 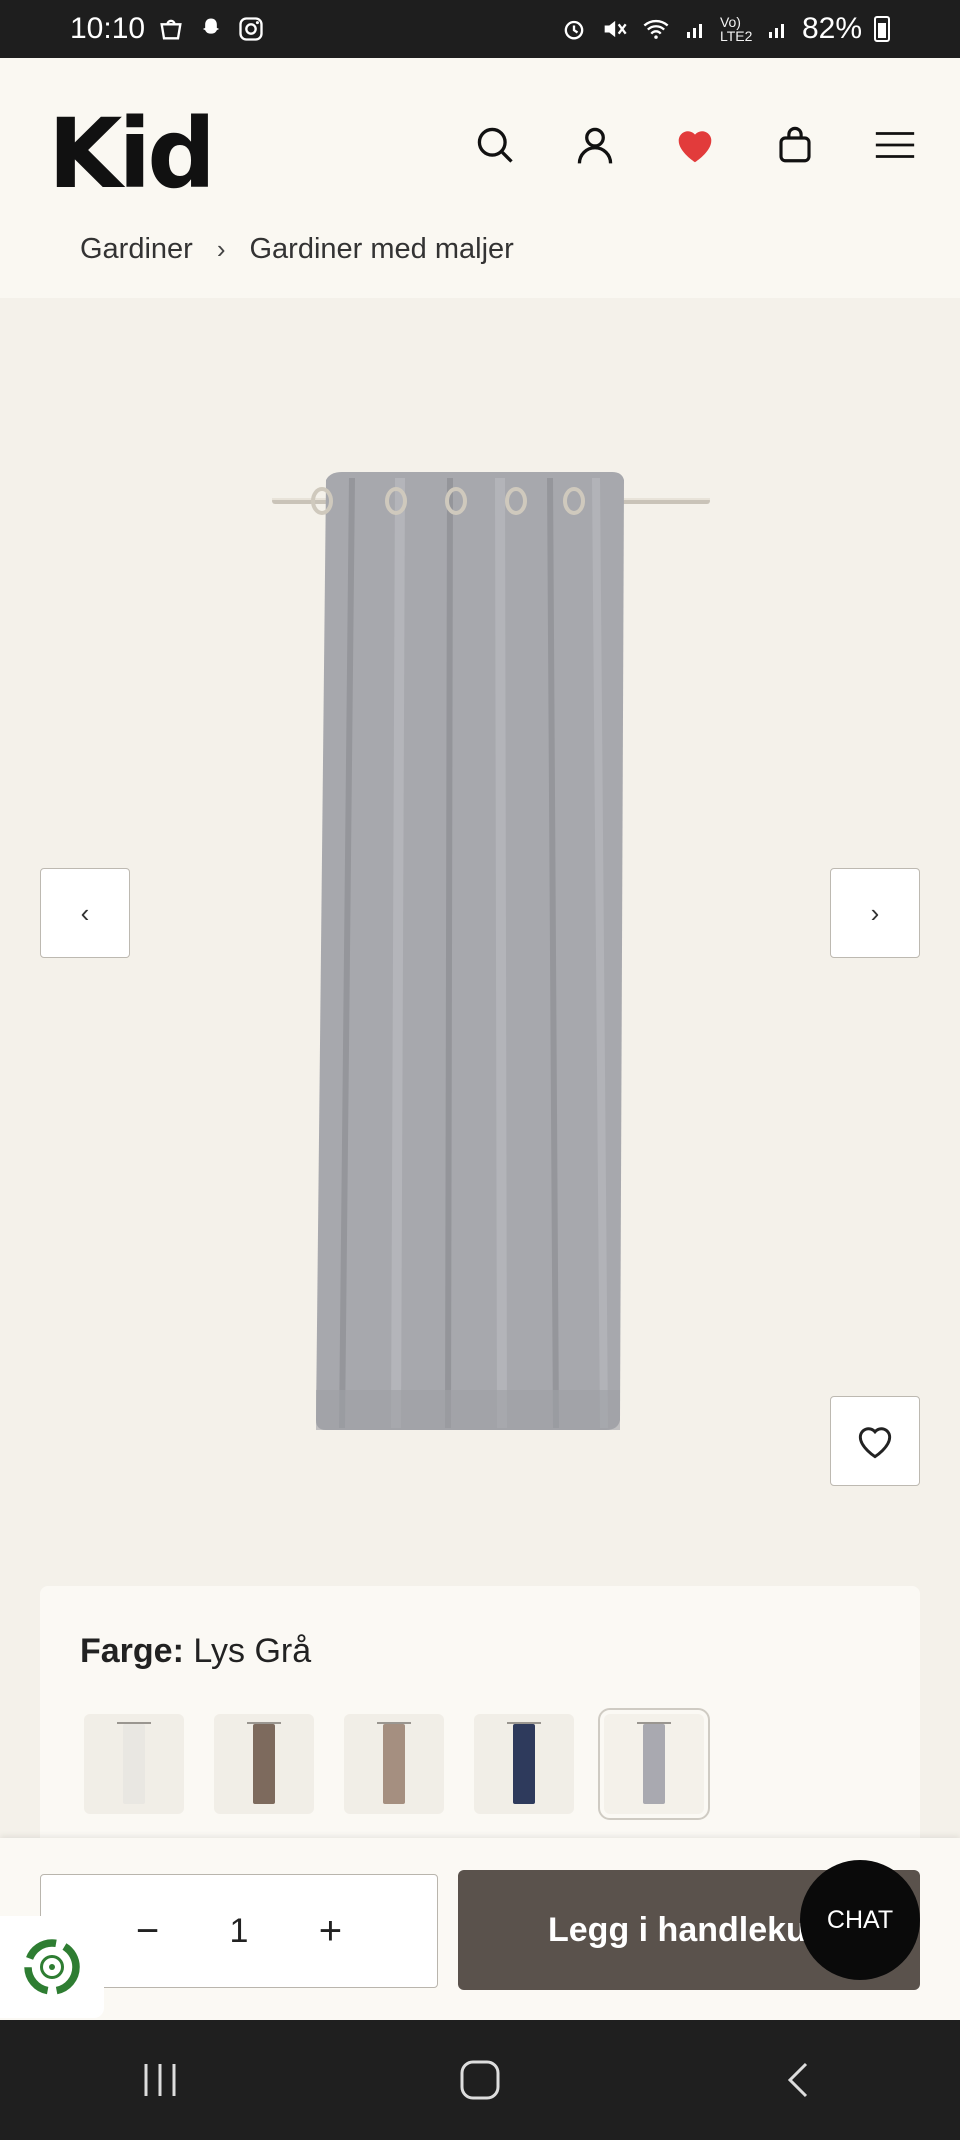 I want to click on battery-percent: 82%, so click(x=831, y=28).